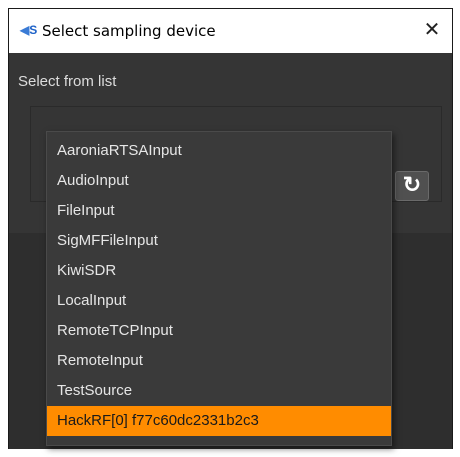 The width and height of the screenshot is (460, 457). I want to click on dropdown-option-selected: HackRF[0] f77c60dc2331b2c3, so click(219, 421).